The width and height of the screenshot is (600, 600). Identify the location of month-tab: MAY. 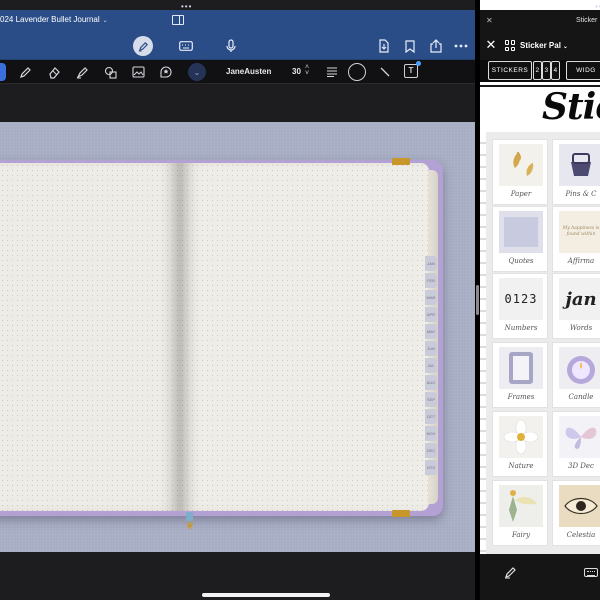
(431, 331).